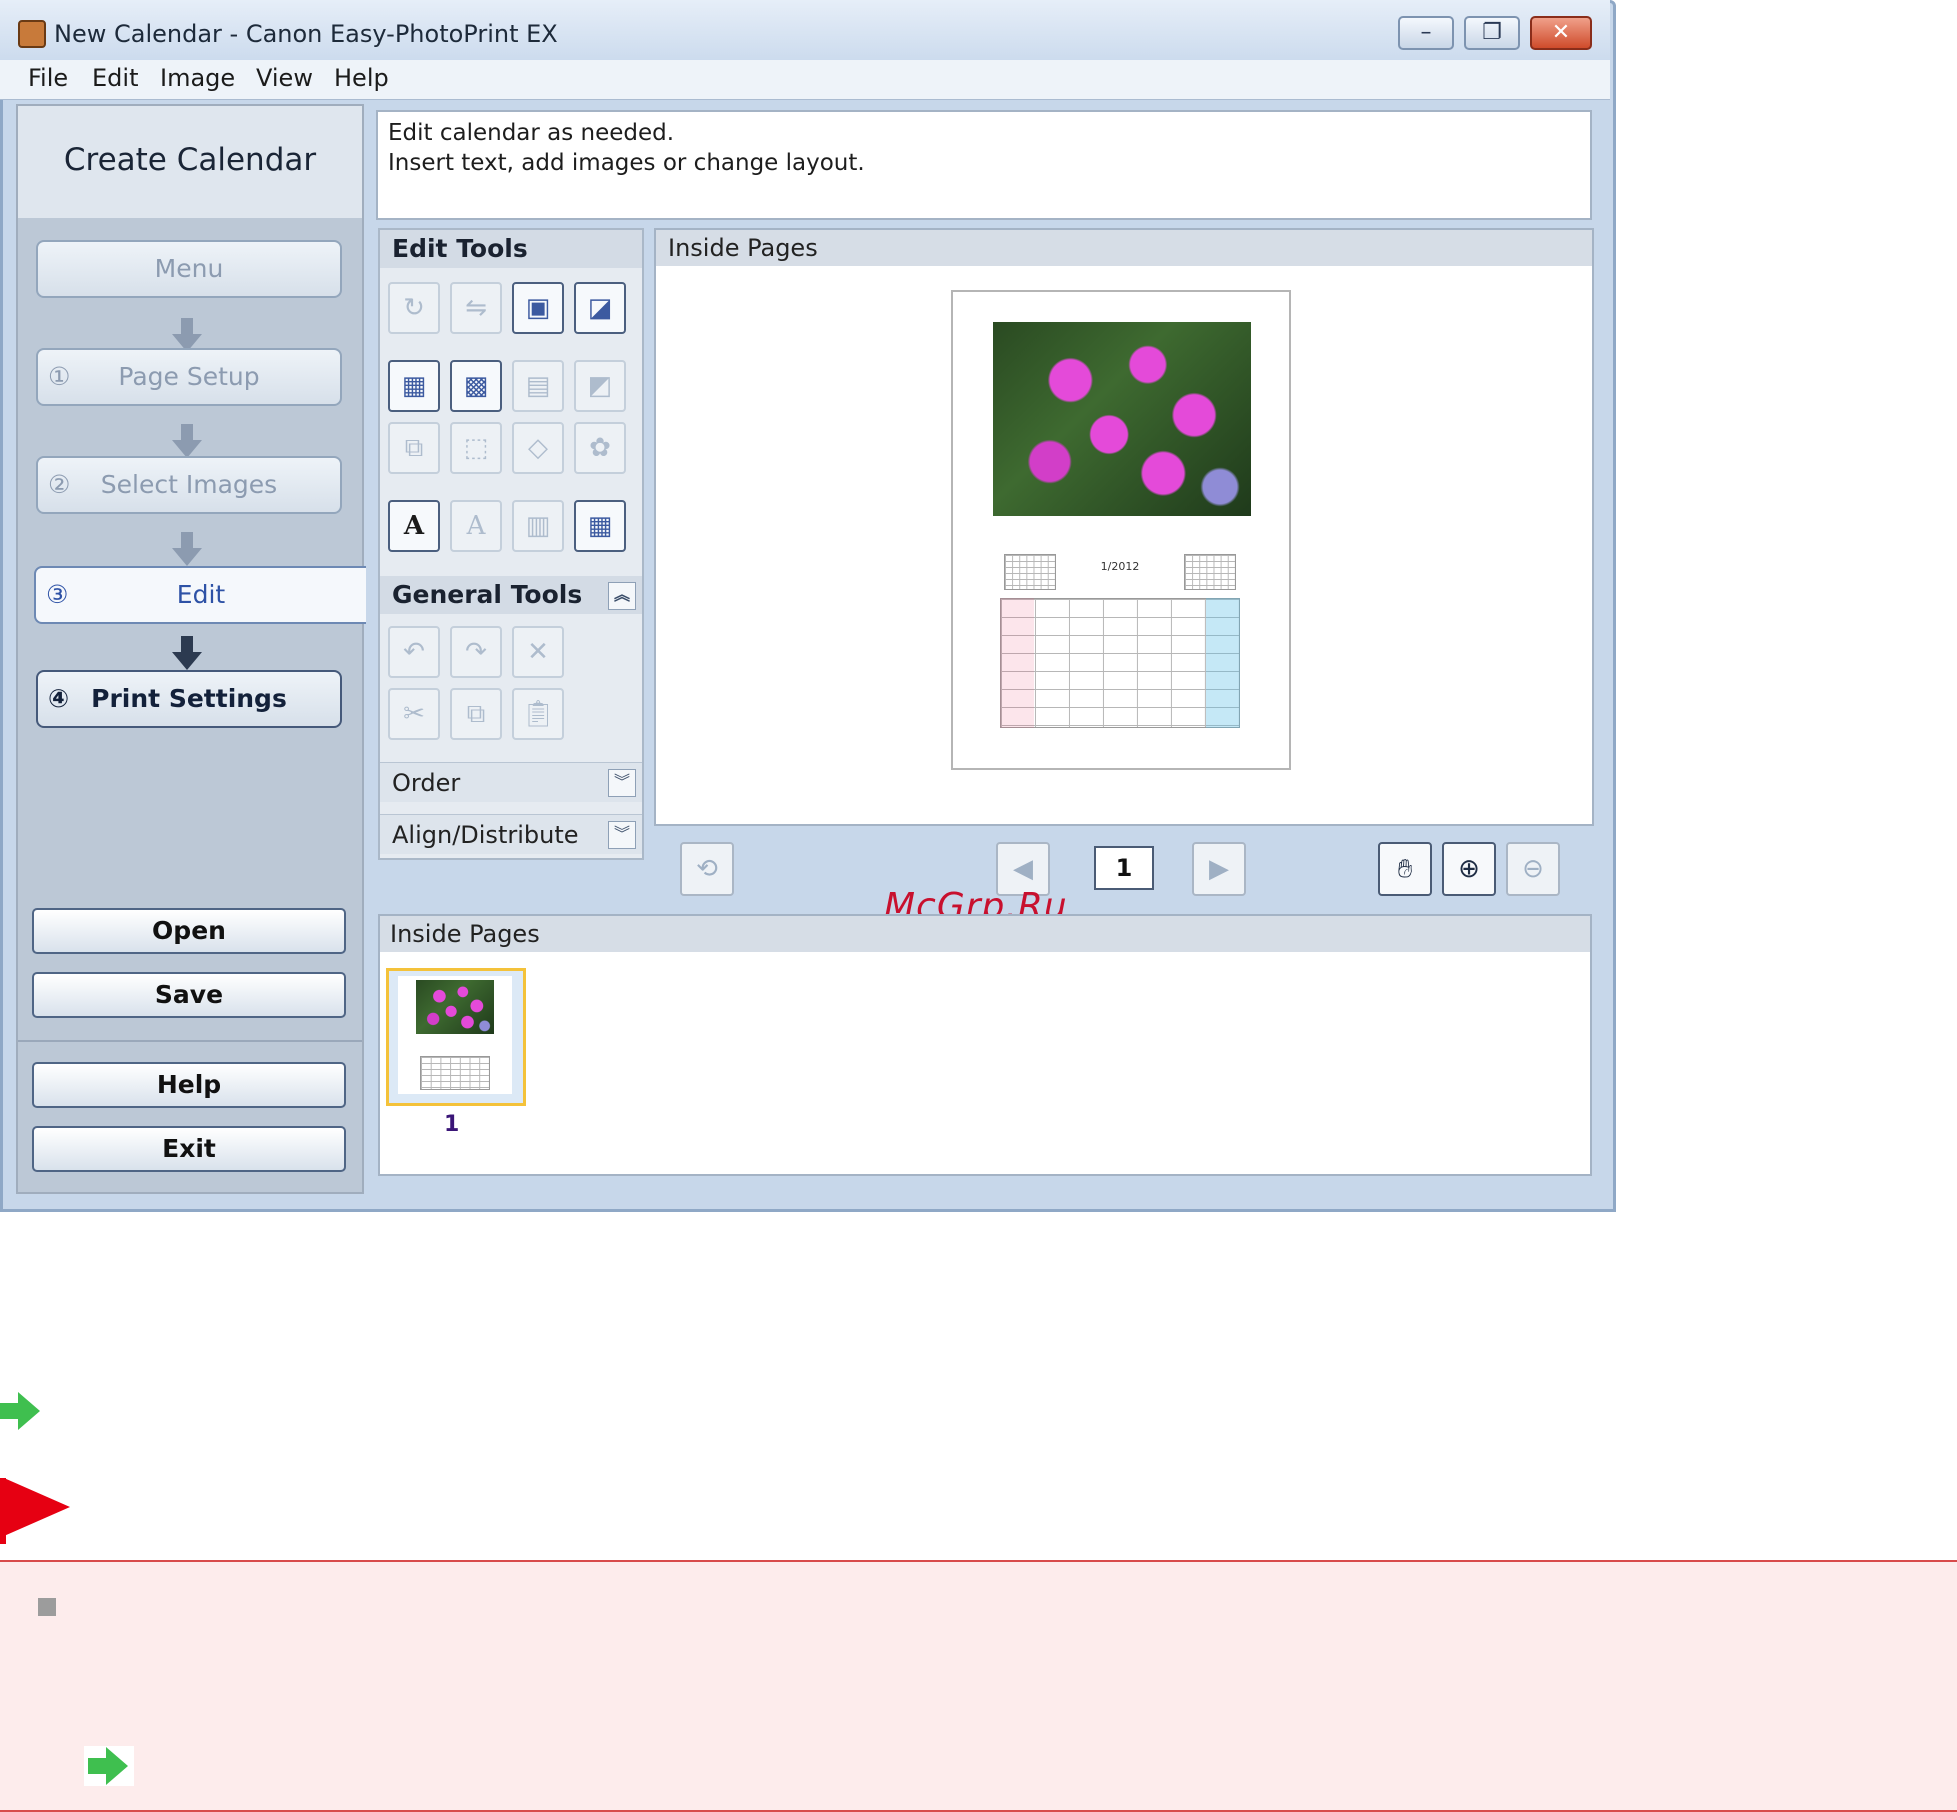 This screenshot has height=1812, width=1957. I want to click on frame-tool-icon: ◇, so click(538, 448).